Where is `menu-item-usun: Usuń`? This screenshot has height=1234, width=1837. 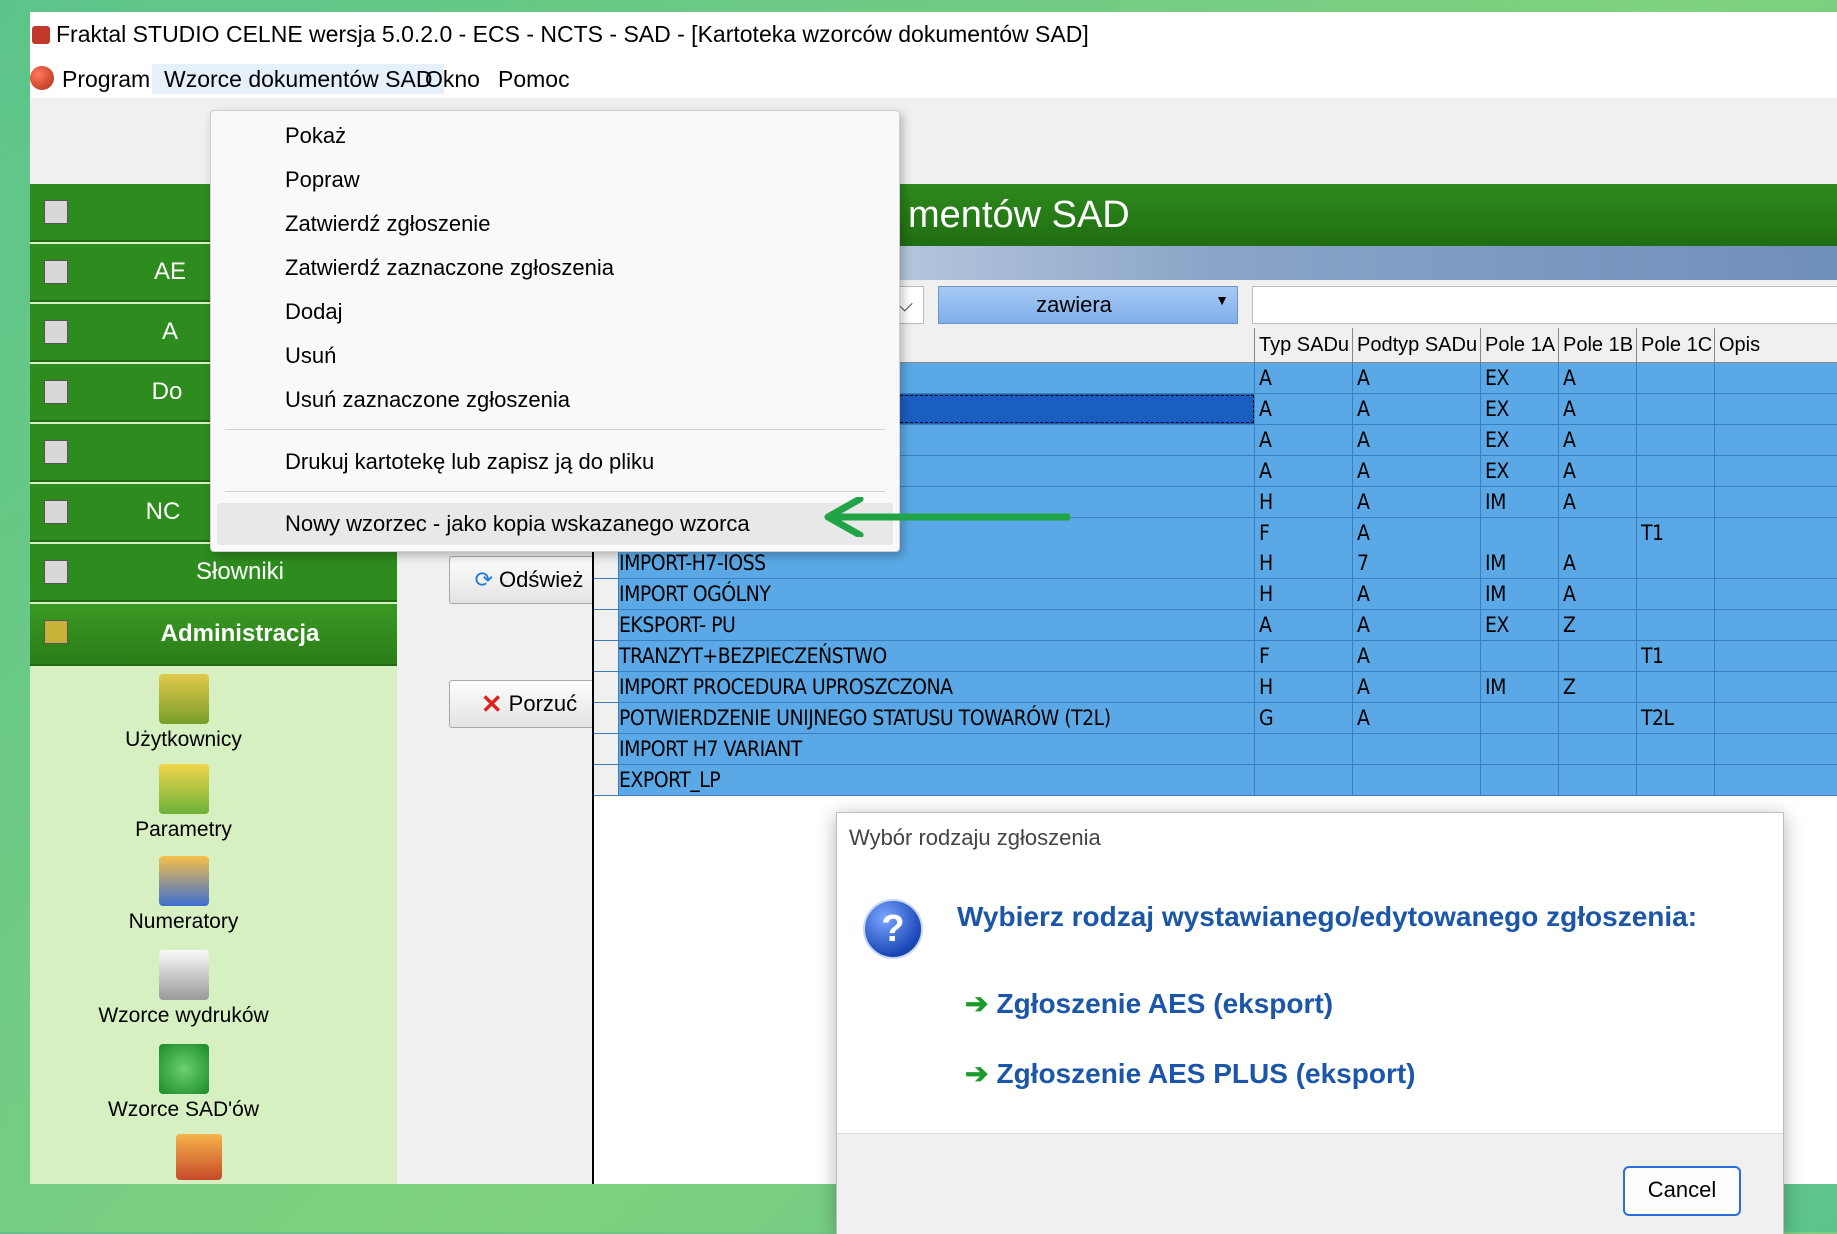
menu-item-usun: Usuń is located at coordinates (555, 356).